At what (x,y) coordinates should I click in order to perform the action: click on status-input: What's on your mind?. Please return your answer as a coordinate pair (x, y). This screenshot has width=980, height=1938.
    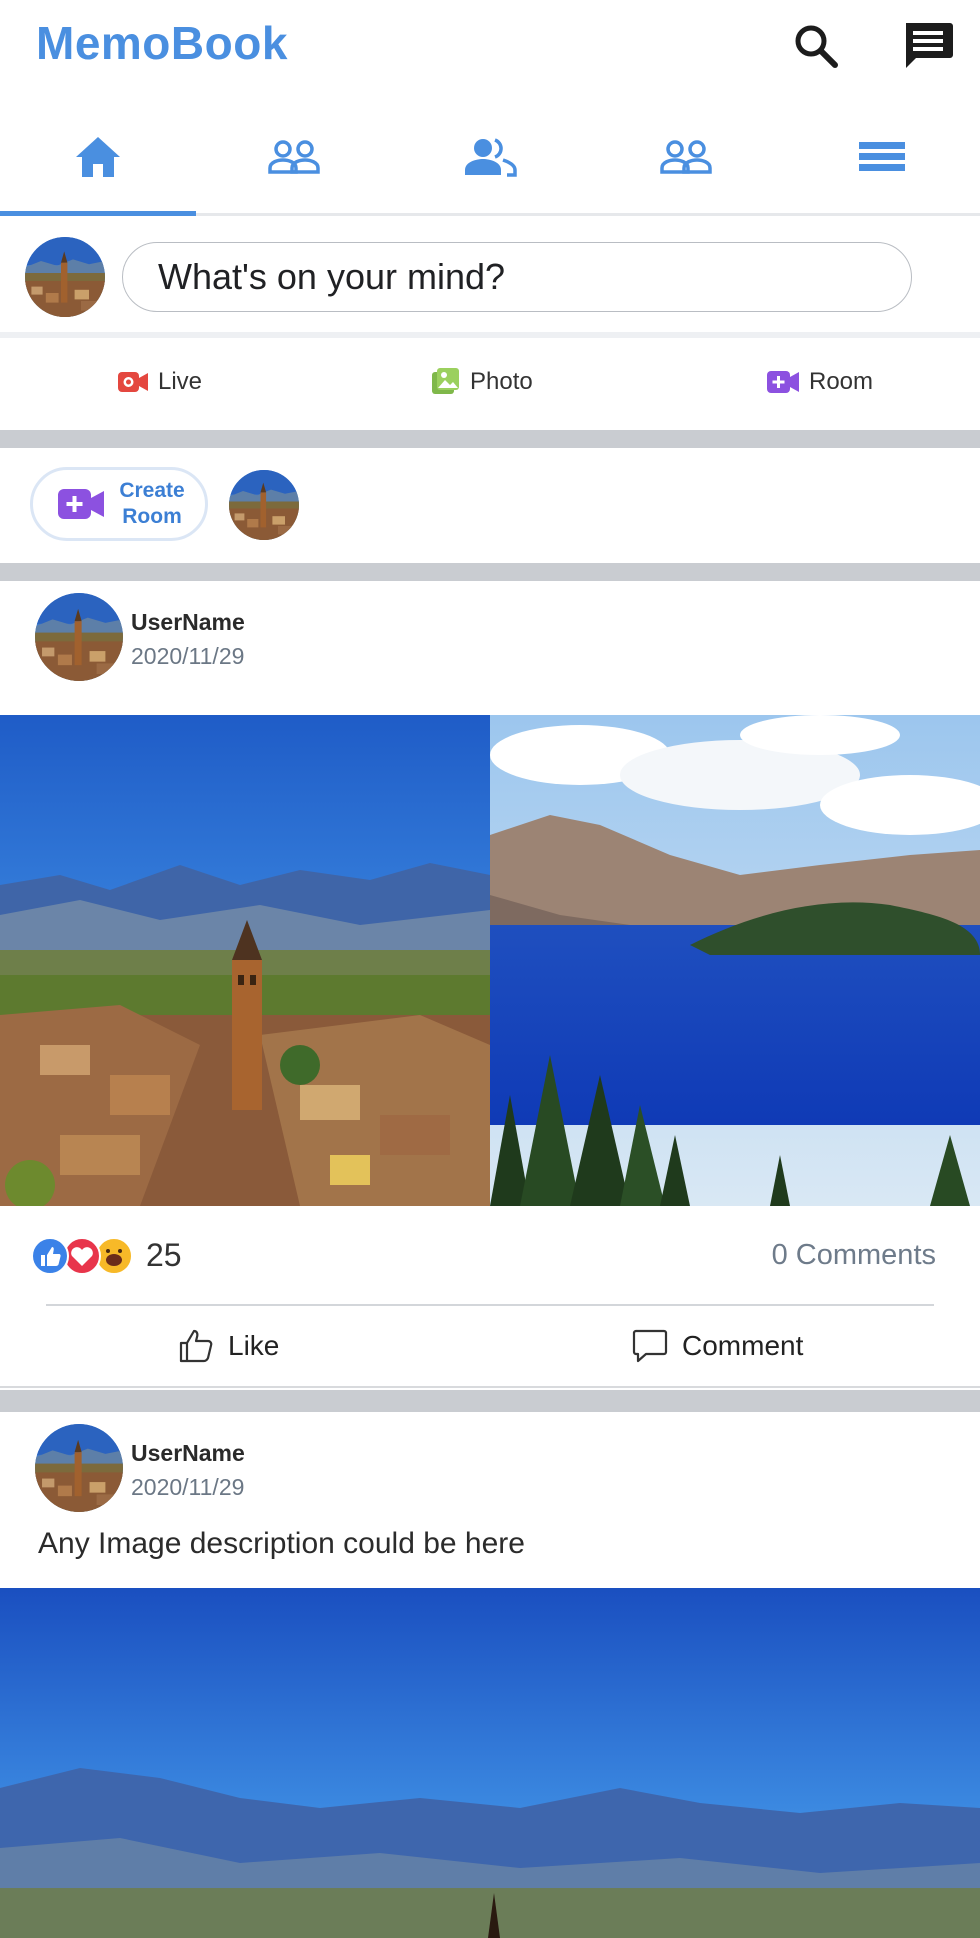
    Looking at the image, I should click on (517, 277).